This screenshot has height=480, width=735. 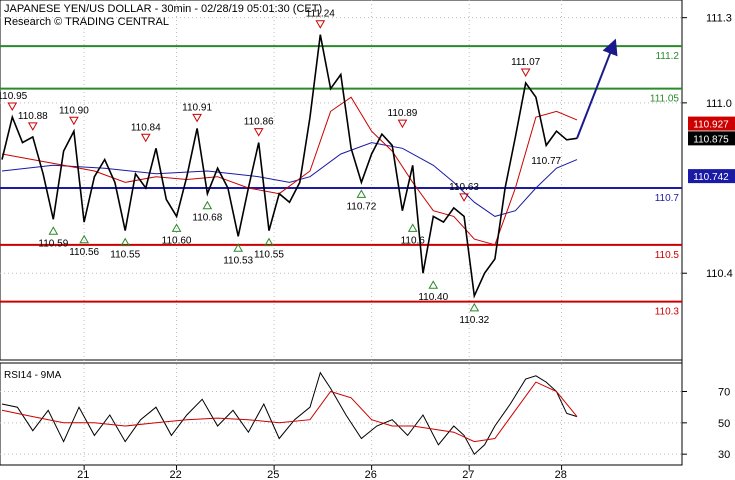 What do you see at coordinates (526, 62) in the screenshot?
I see `annotation-label: 111.07` at bounding box center [526, 62].